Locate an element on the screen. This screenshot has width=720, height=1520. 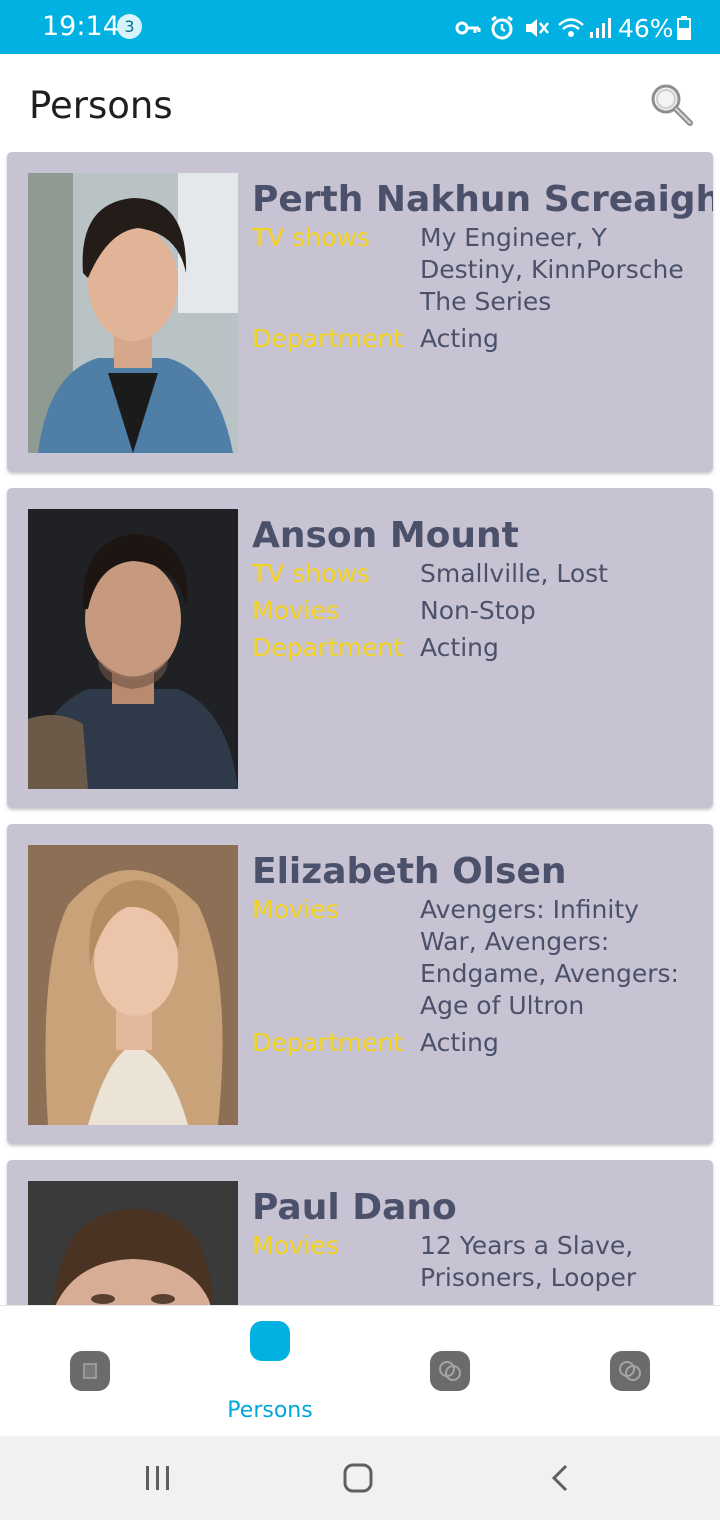
status-bar: 19:14 3 46% is located at coordinates (360, 27).